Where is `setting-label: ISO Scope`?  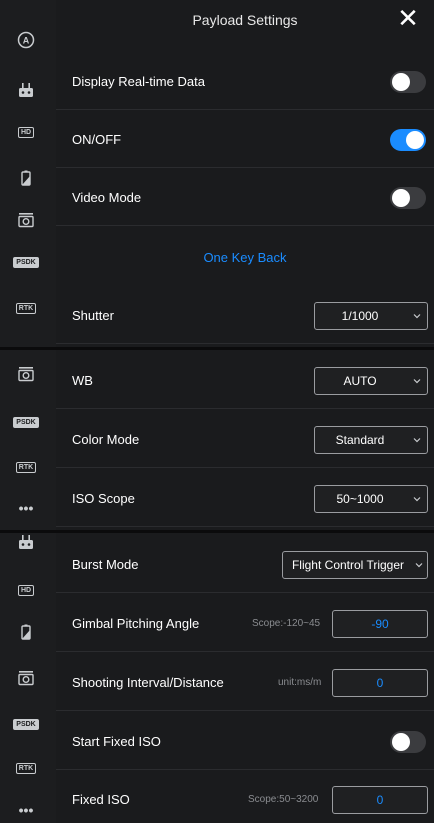
setting-label: ISO Scope is located at coordinates (103, 498).